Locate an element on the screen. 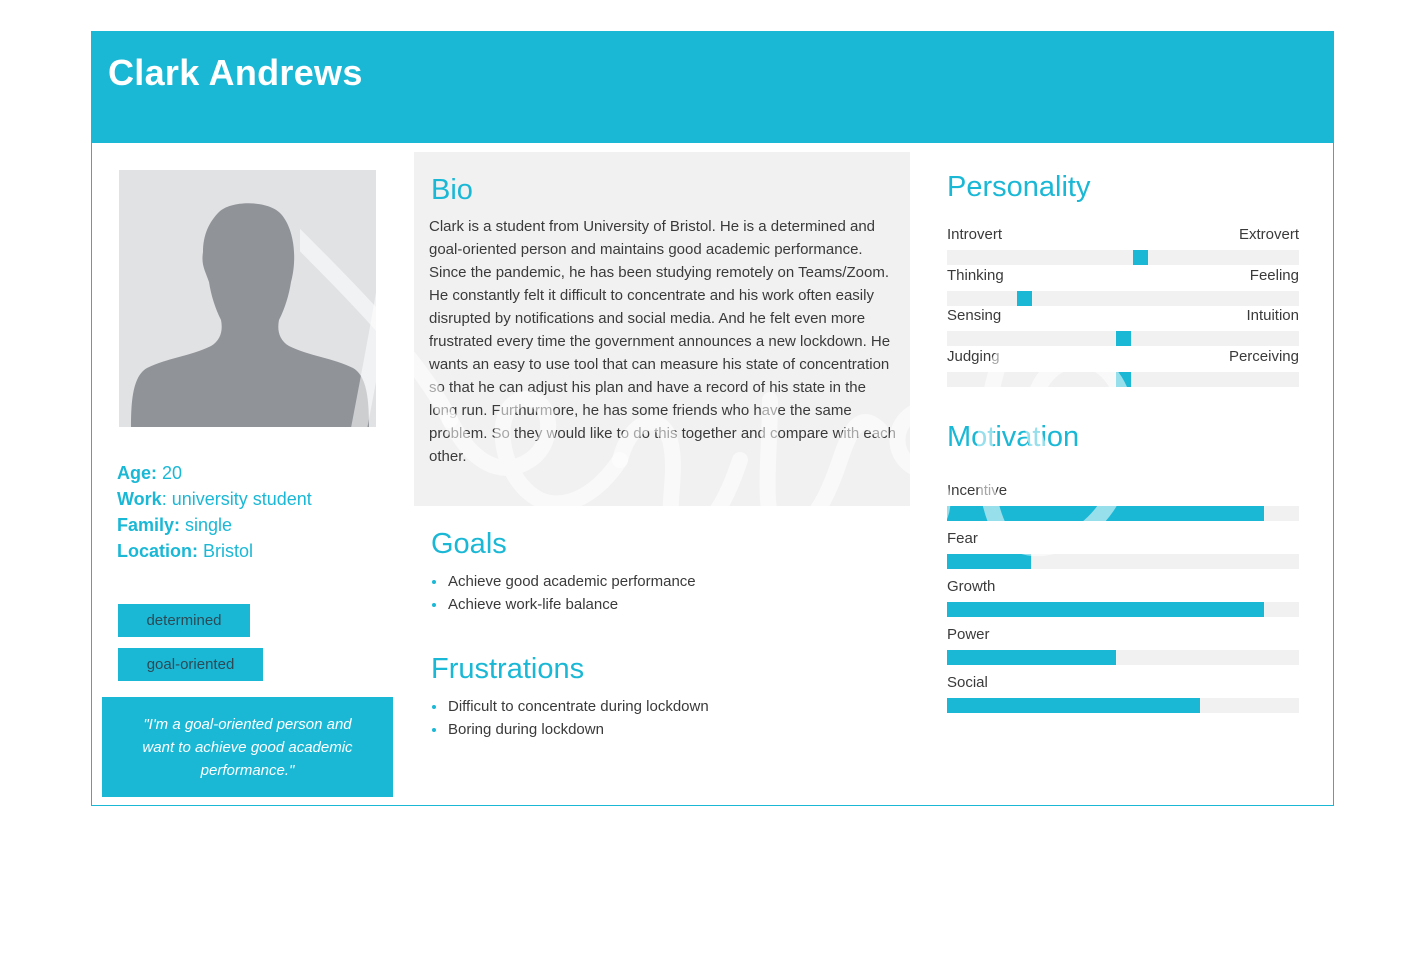  fact-label: Family: is located at coordinates (149, 525).